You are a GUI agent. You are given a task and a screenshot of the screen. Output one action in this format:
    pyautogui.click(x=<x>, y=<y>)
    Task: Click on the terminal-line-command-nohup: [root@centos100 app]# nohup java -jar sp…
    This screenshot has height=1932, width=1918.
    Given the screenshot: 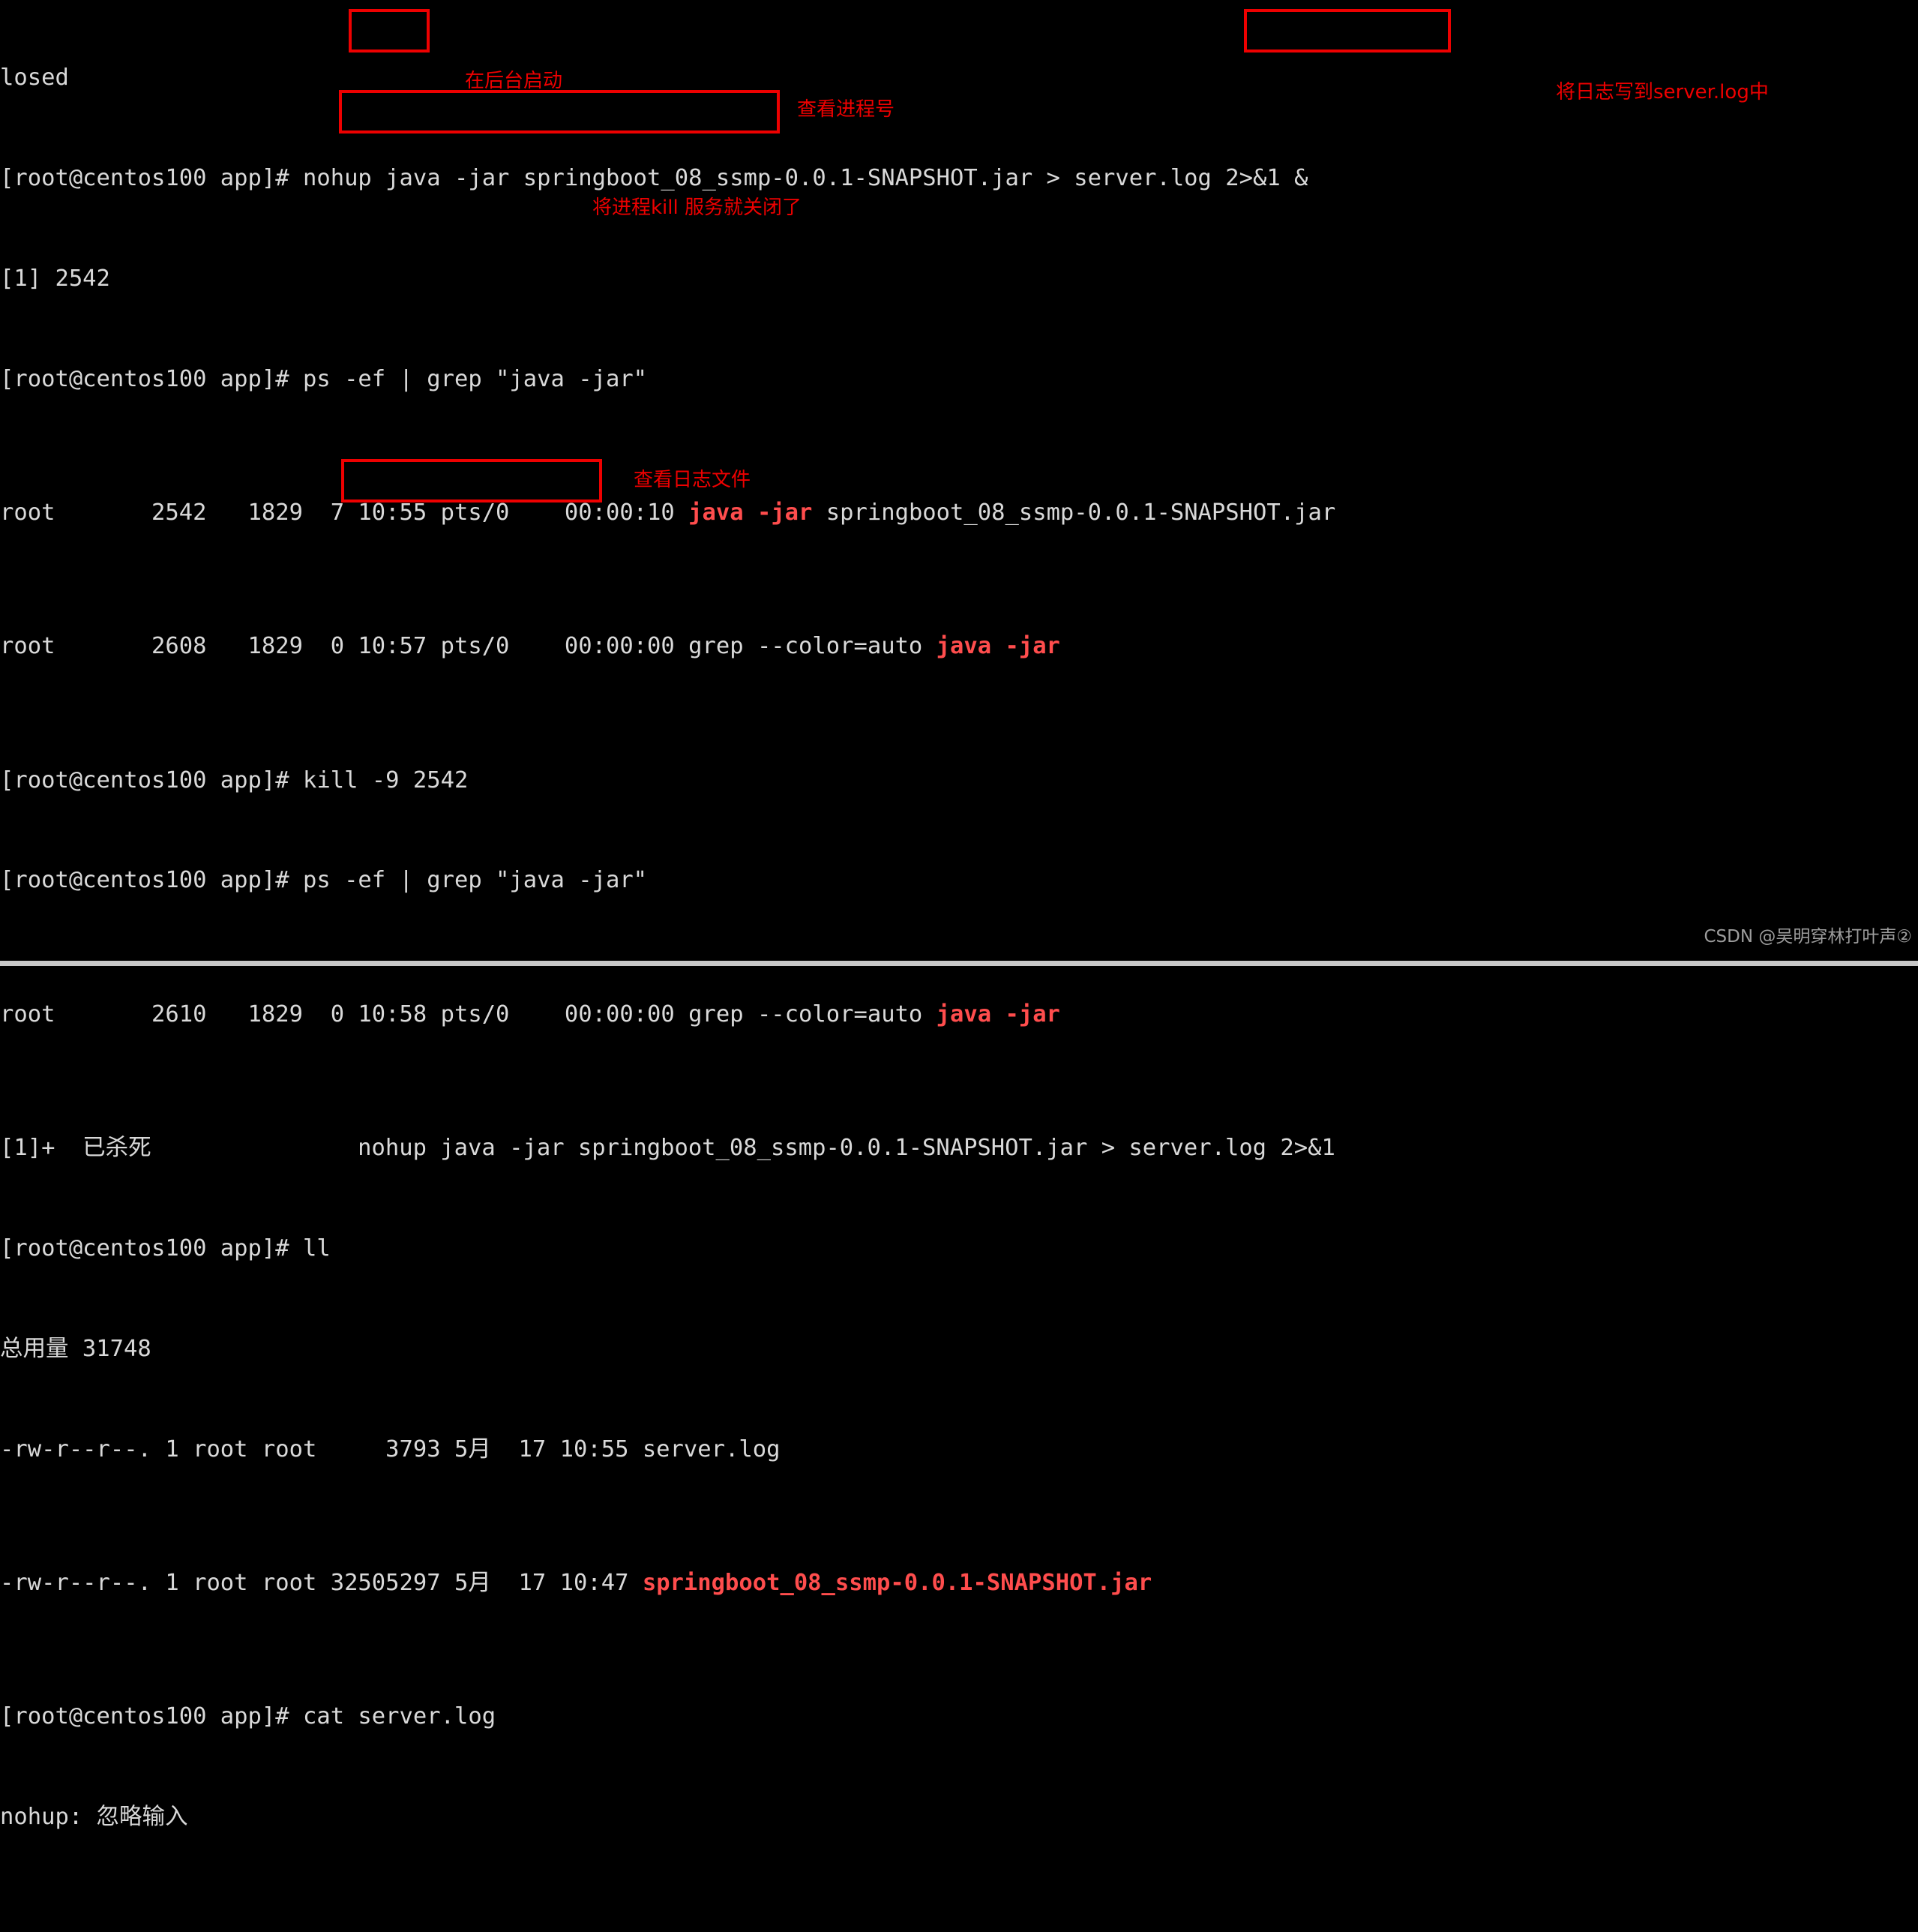 What is the action you would take?
    pyautogui.click(x=654, y=177)
    